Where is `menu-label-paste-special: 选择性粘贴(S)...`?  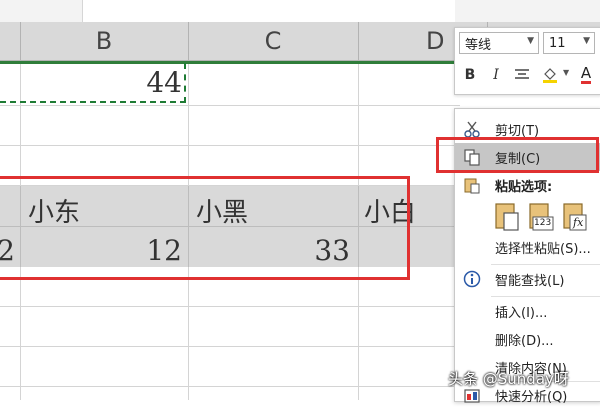 menu-label-paste-special: 选择性粘贴(S)... is located at coordinates (543, 249).